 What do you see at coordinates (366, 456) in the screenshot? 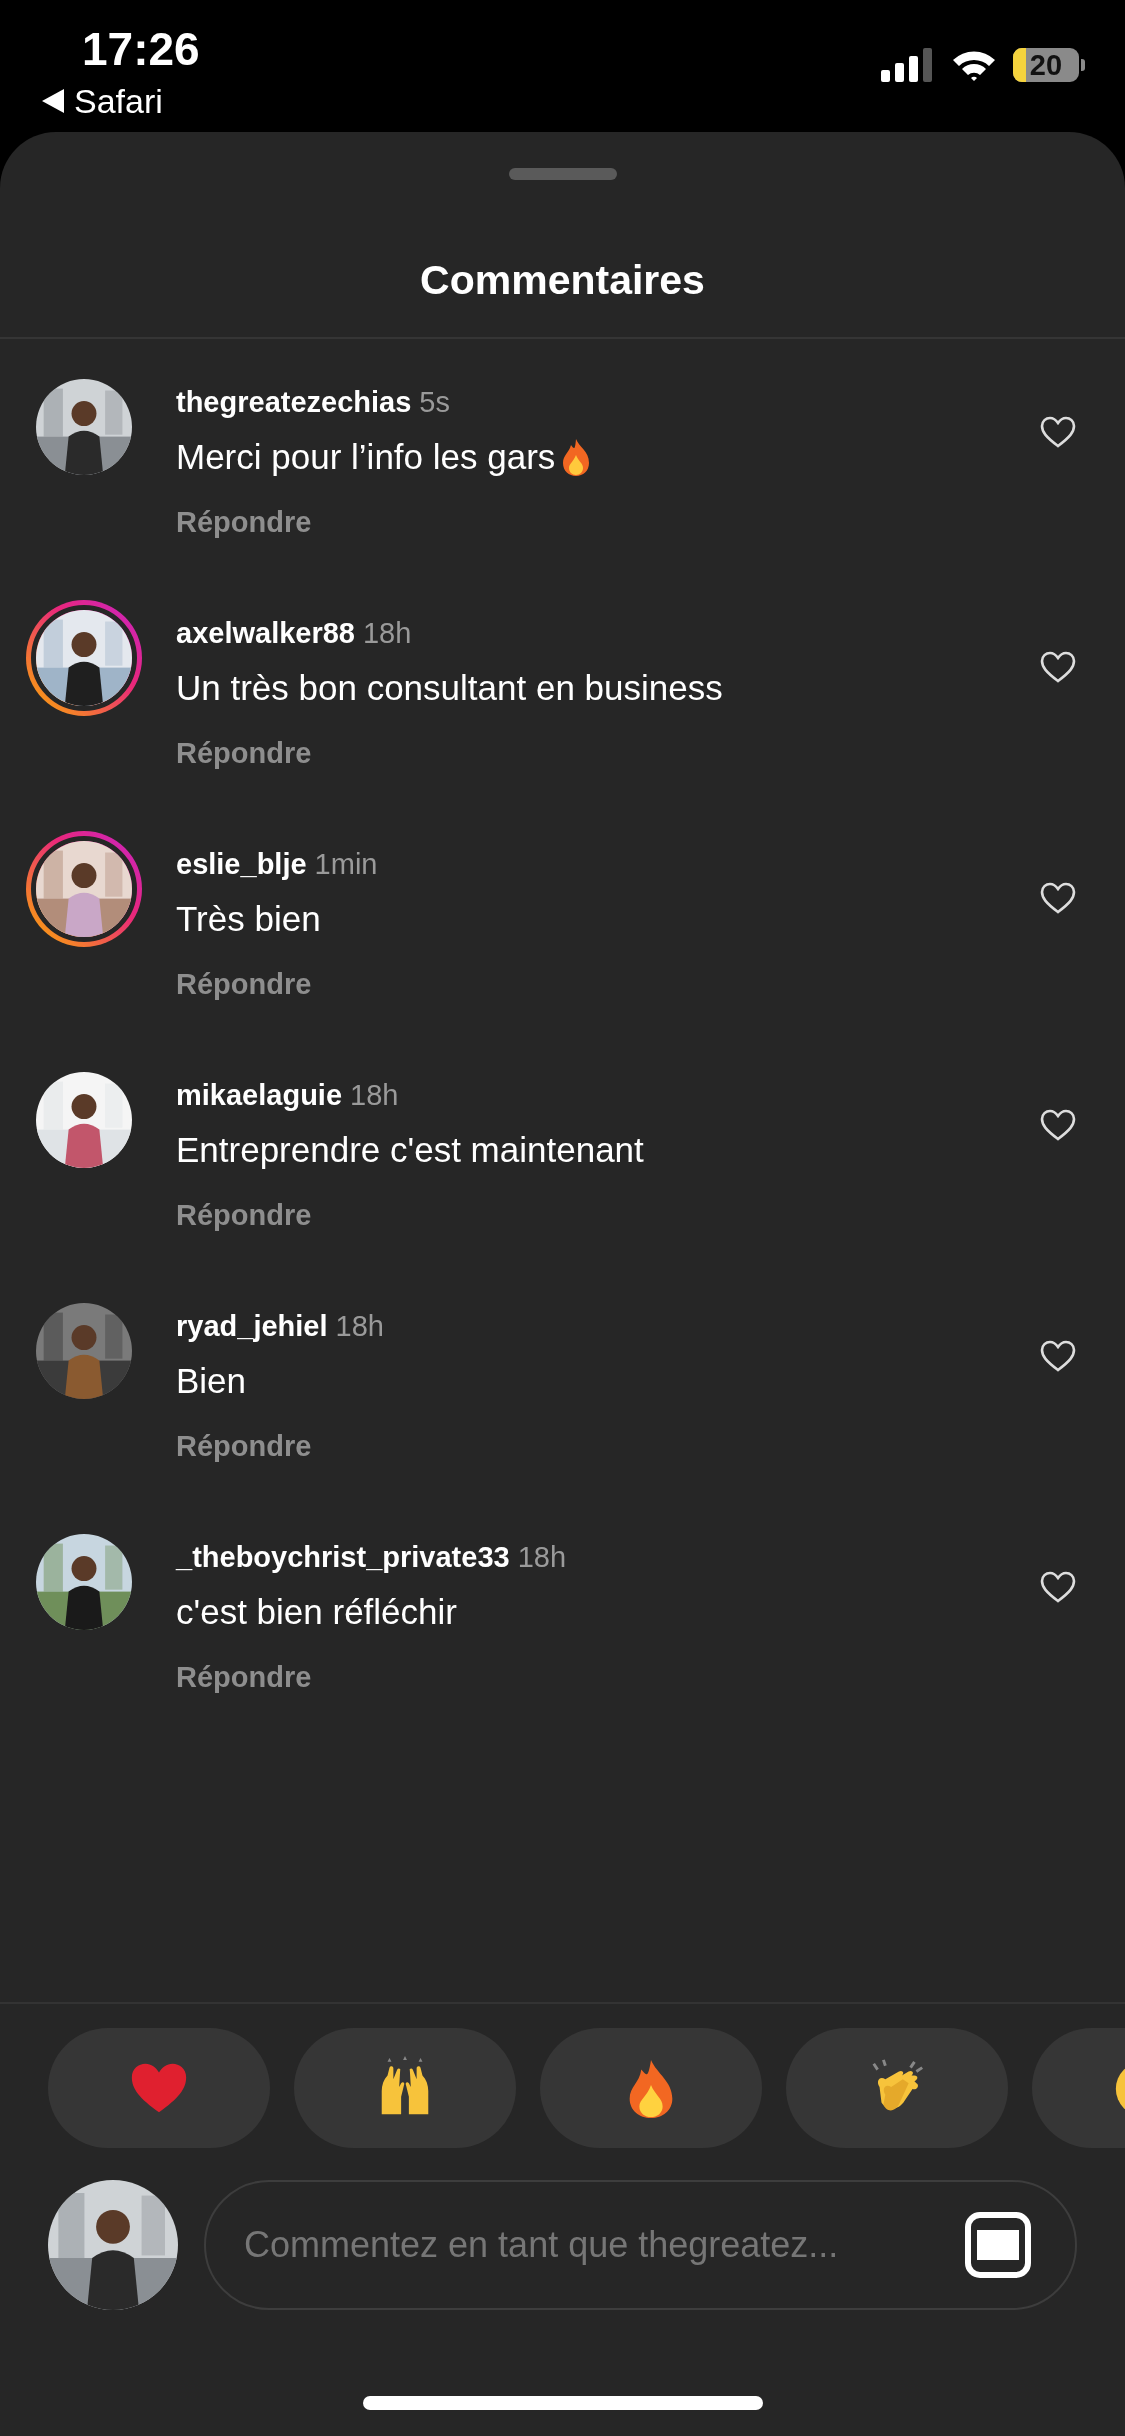
I see `comment-text: Merci pour l’info les gars` at bounding box center [366, 456].